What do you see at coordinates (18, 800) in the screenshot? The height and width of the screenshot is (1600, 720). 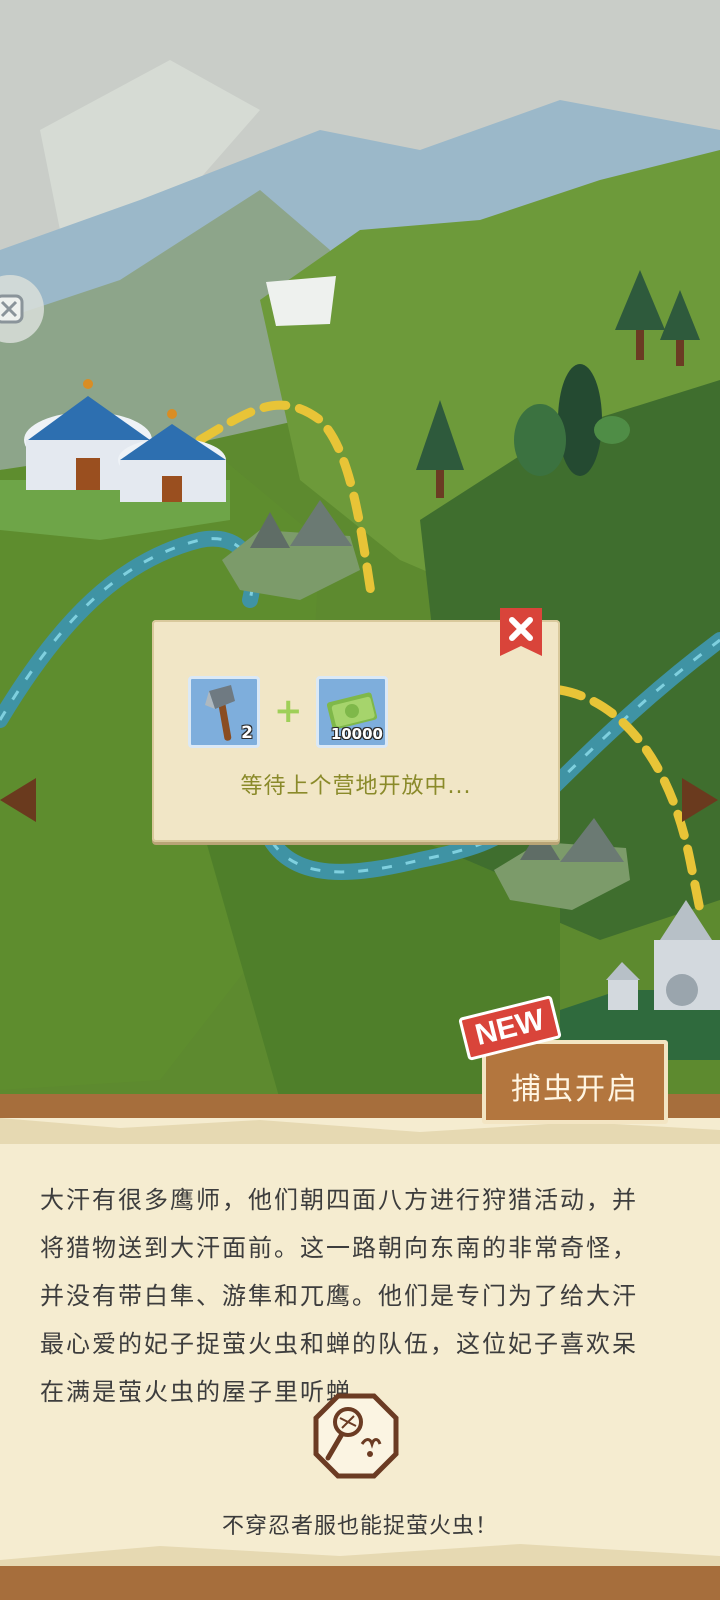 I see `previous-map-arrow` at bounding box center [18, 800].